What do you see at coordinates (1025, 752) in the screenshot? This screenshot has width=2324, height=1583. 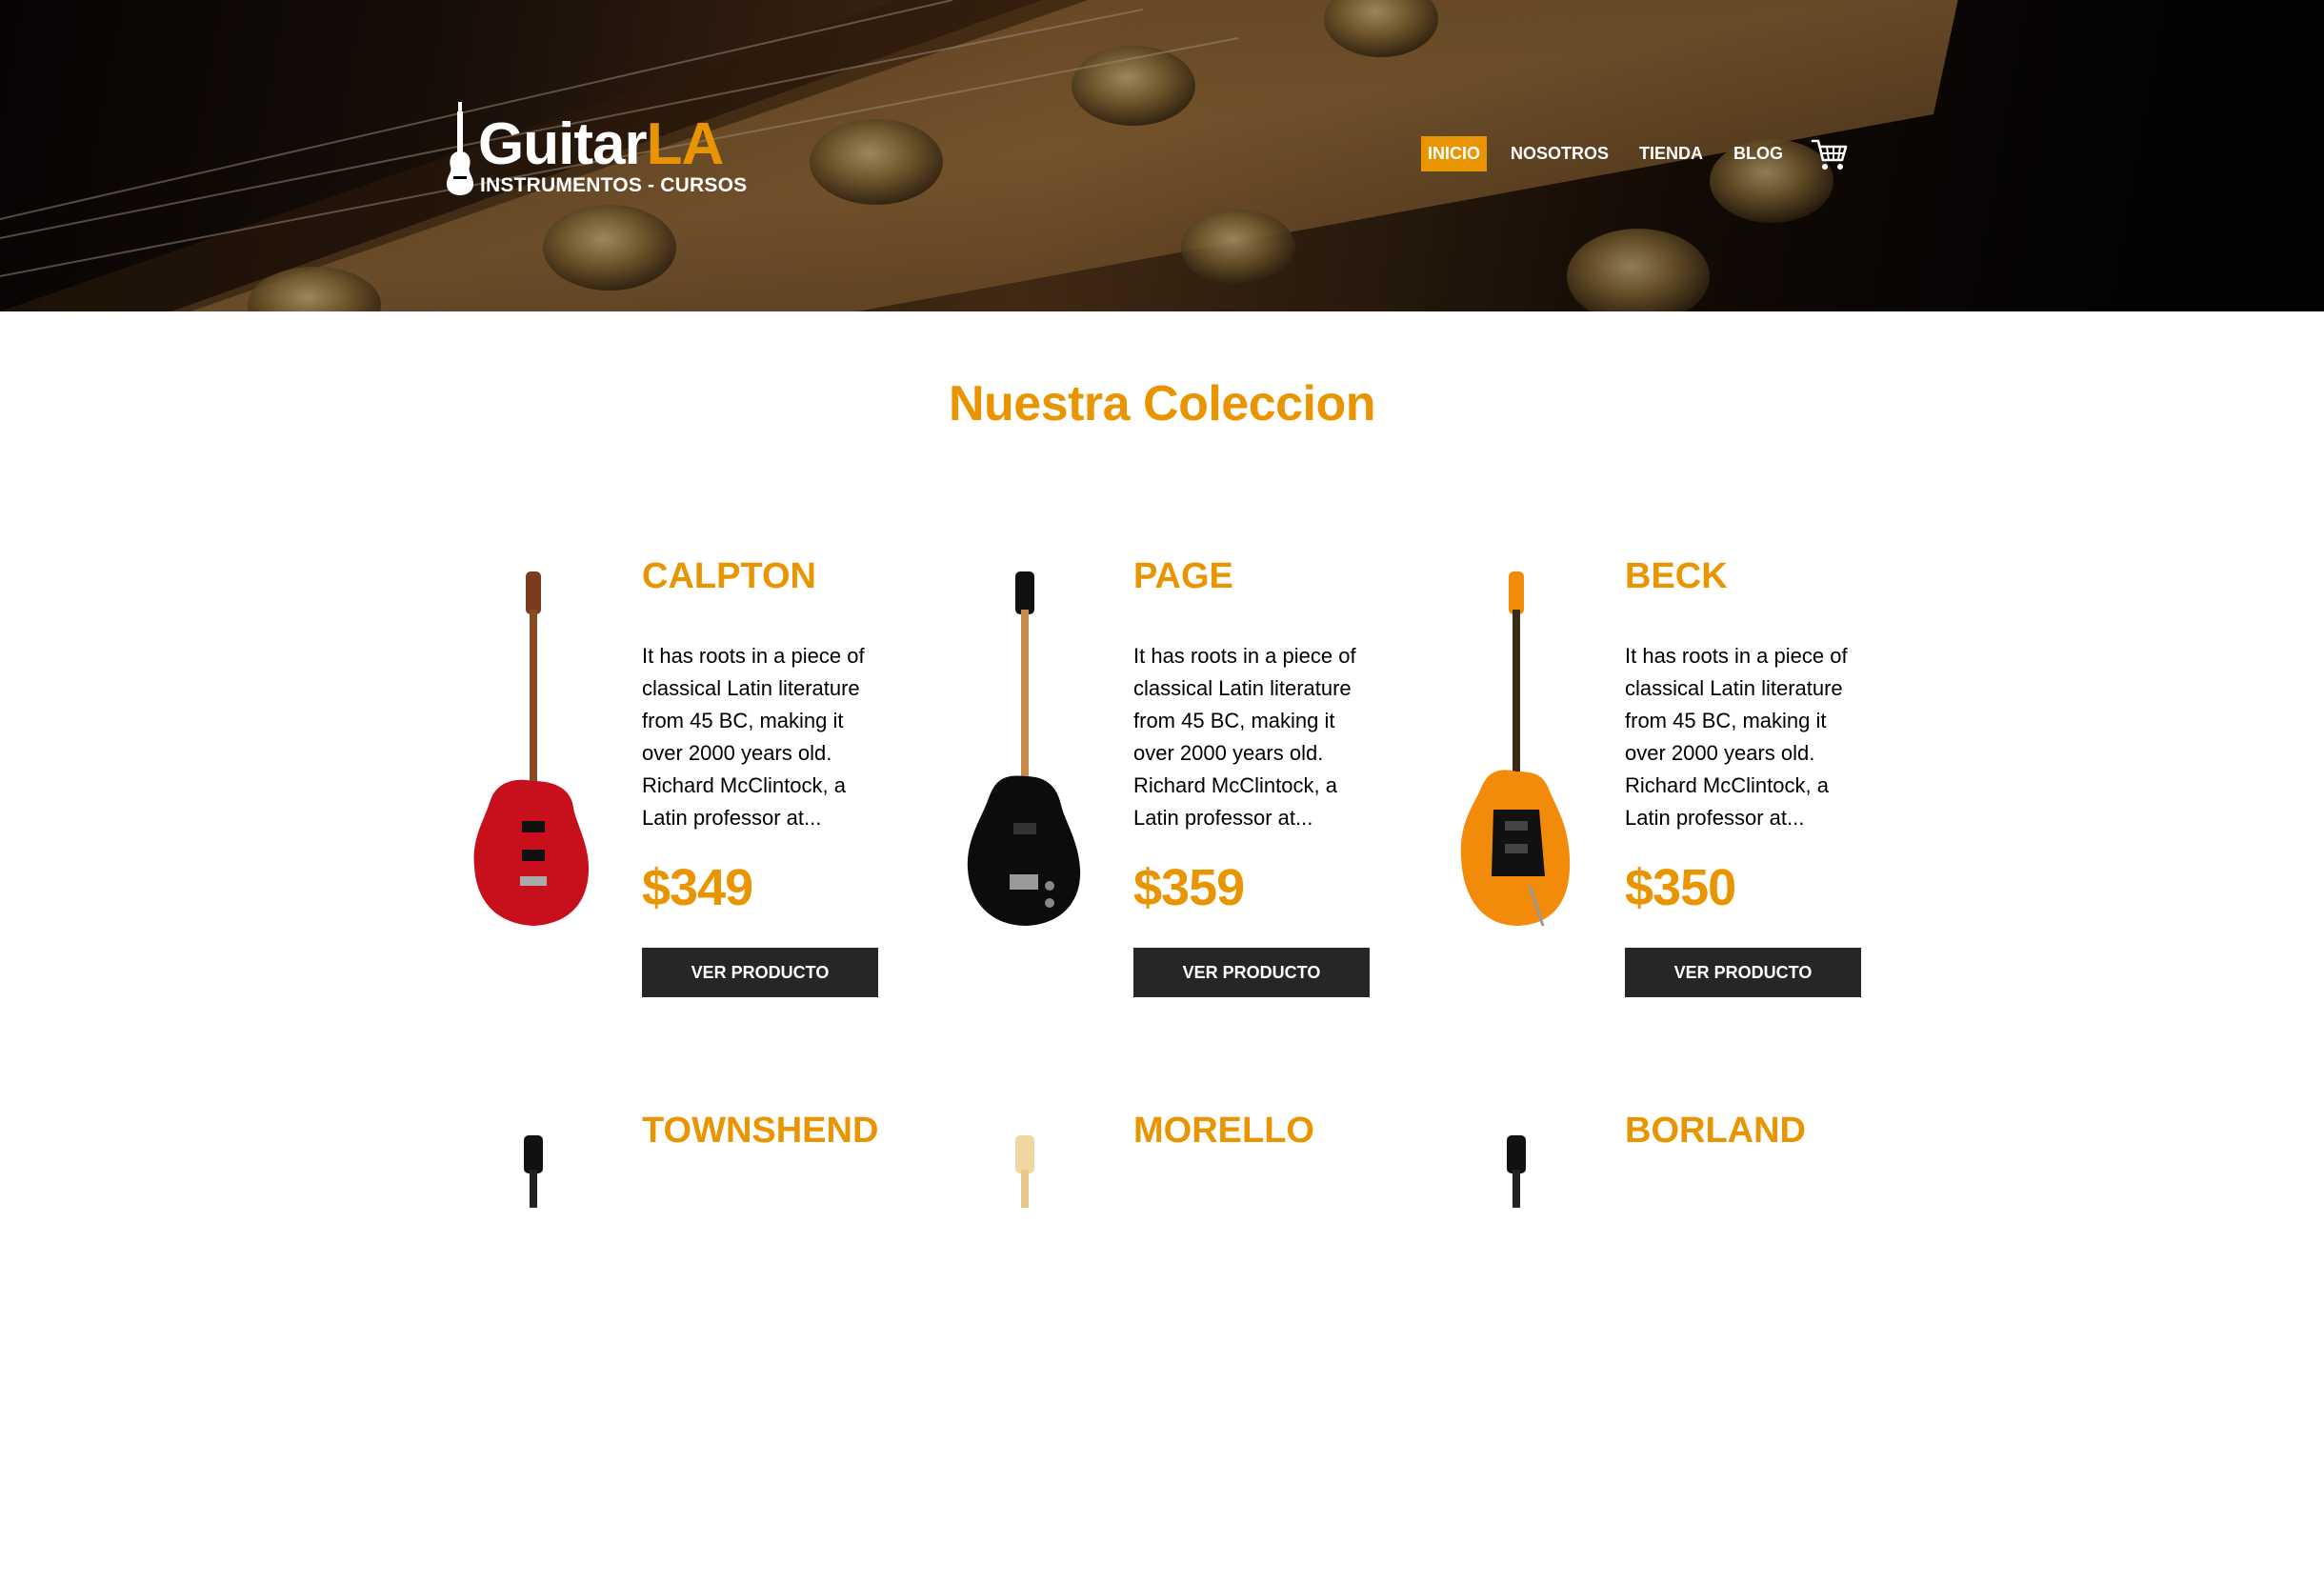 I see `product-image-page` at bounding box center [1025, 752].